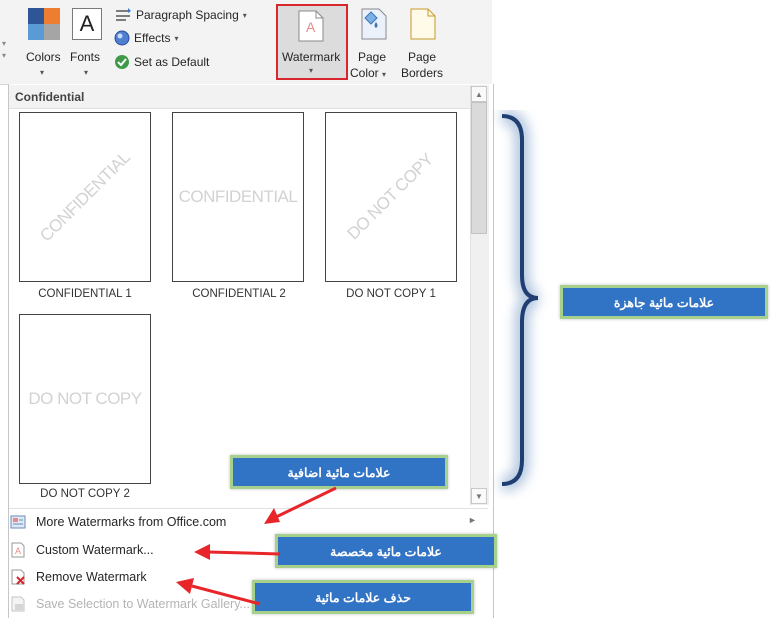  I want to click on set-as-default-button: Set as Default, so click(161, 62).